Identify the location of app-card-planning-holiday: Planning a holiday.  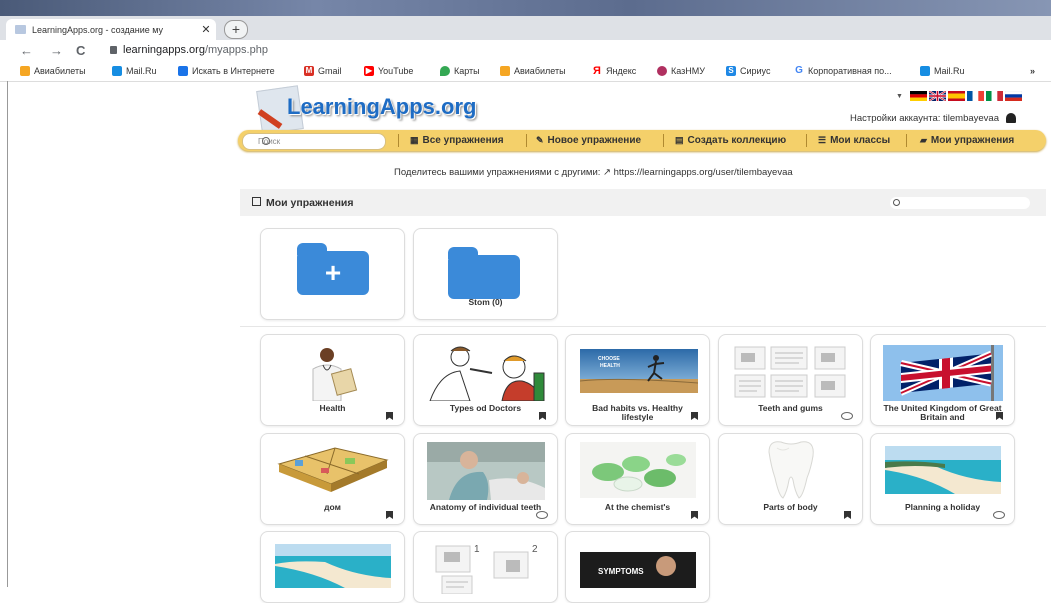
(942, 479).